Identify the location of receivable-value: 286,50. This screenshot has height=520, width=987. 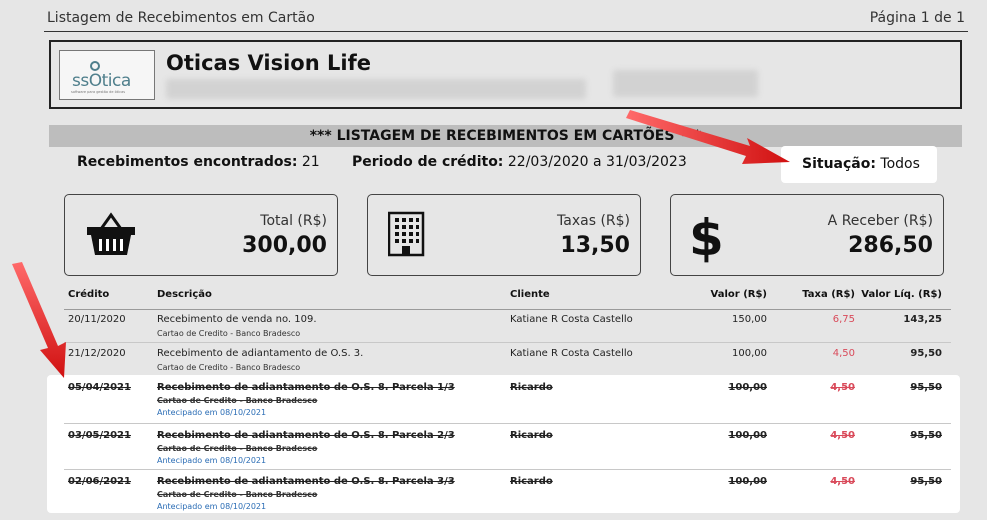
(890, 245).